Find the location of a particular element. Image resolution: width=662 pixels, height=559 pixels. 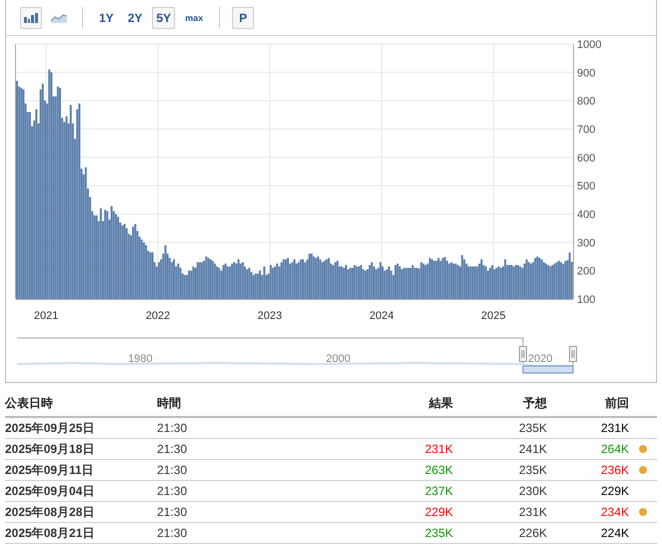

y-axis-label: 200 is located at coordinates (586, 272).